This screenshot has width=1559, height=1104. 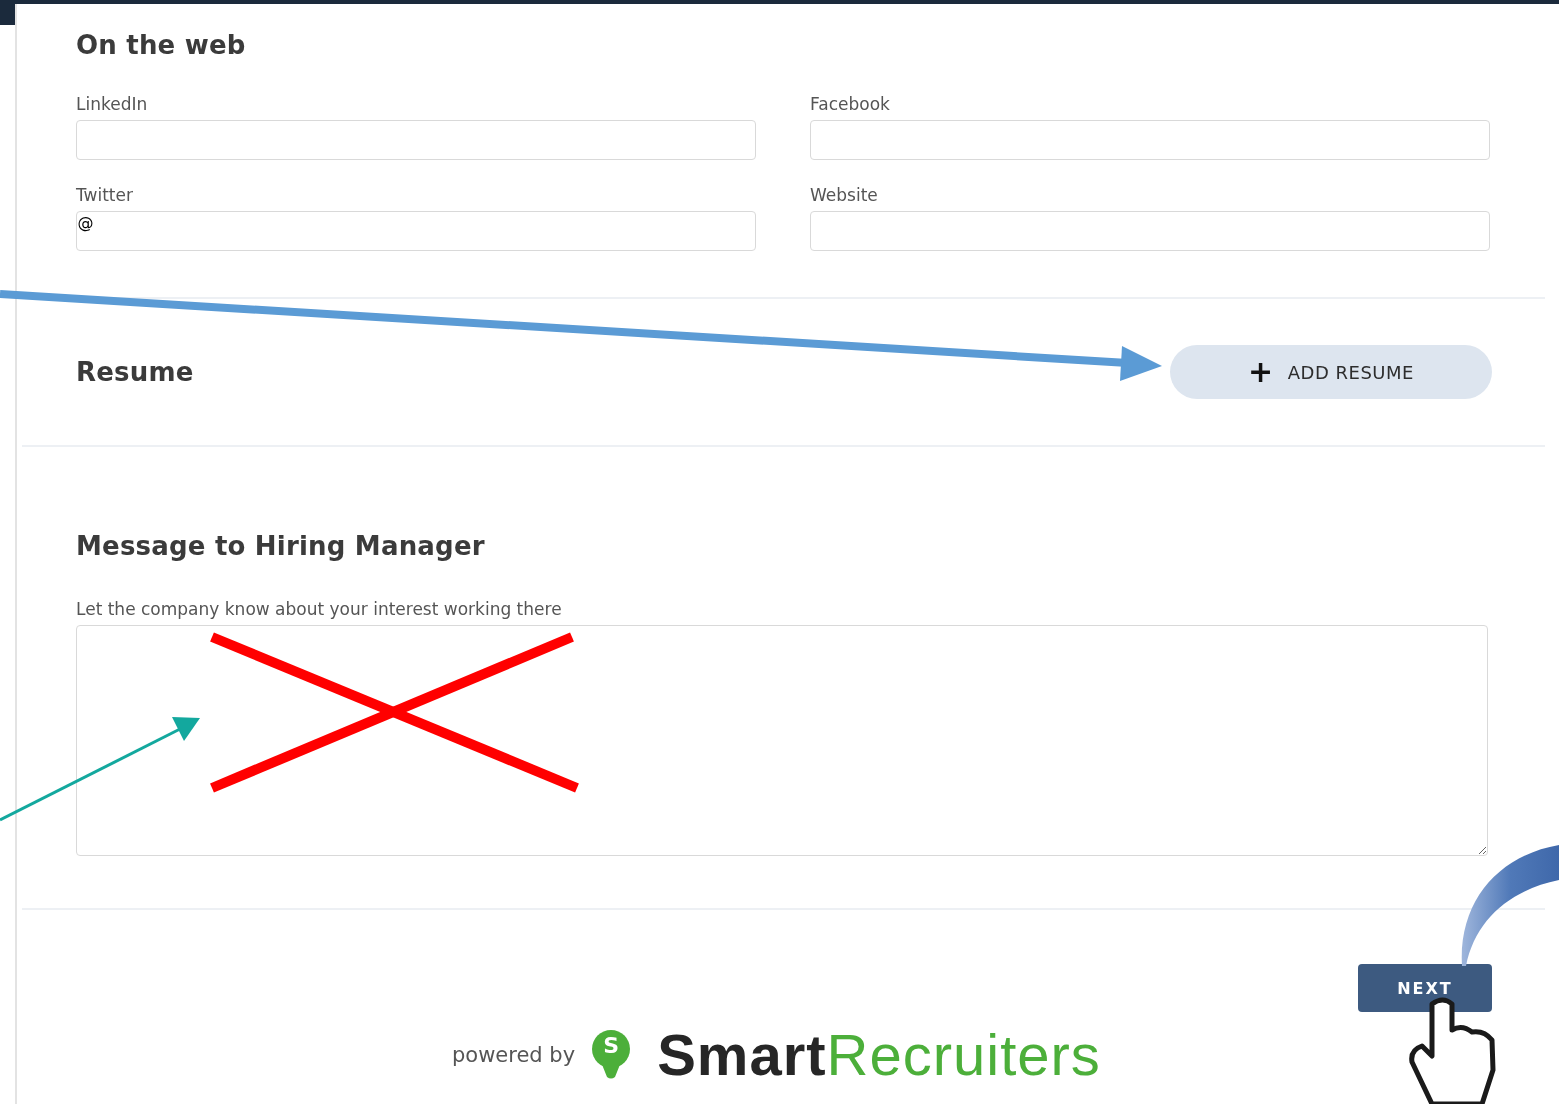 What do you see at coordinates (844, 195) in the screenshot?
I see `field-label: Website` at bounding box center [844, 195].